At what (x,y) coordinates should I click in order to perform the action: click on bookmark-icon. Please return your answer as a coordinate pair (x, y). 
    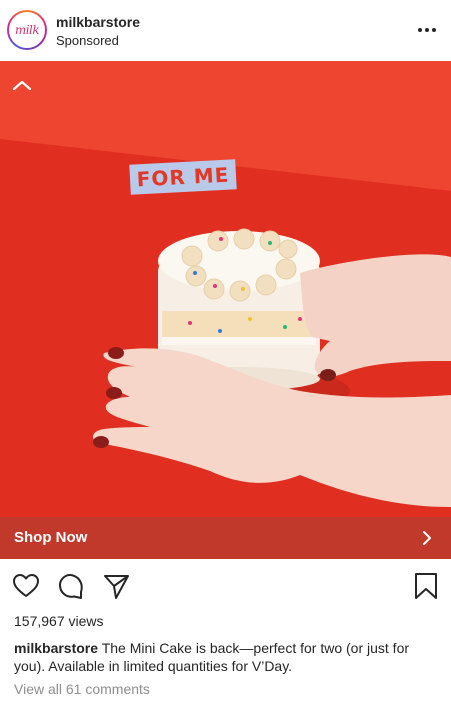
    Looking at the image, I should click on (426, 586).